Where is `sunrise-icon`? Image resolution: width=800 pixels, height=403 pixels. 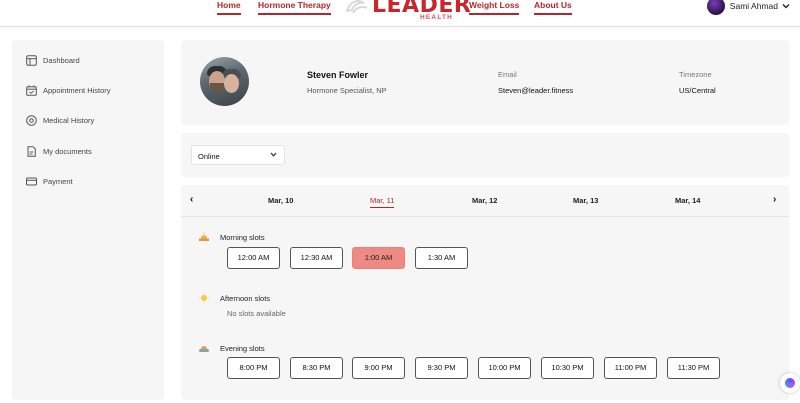
sunrise-icon is located at coordinates (204, 236).